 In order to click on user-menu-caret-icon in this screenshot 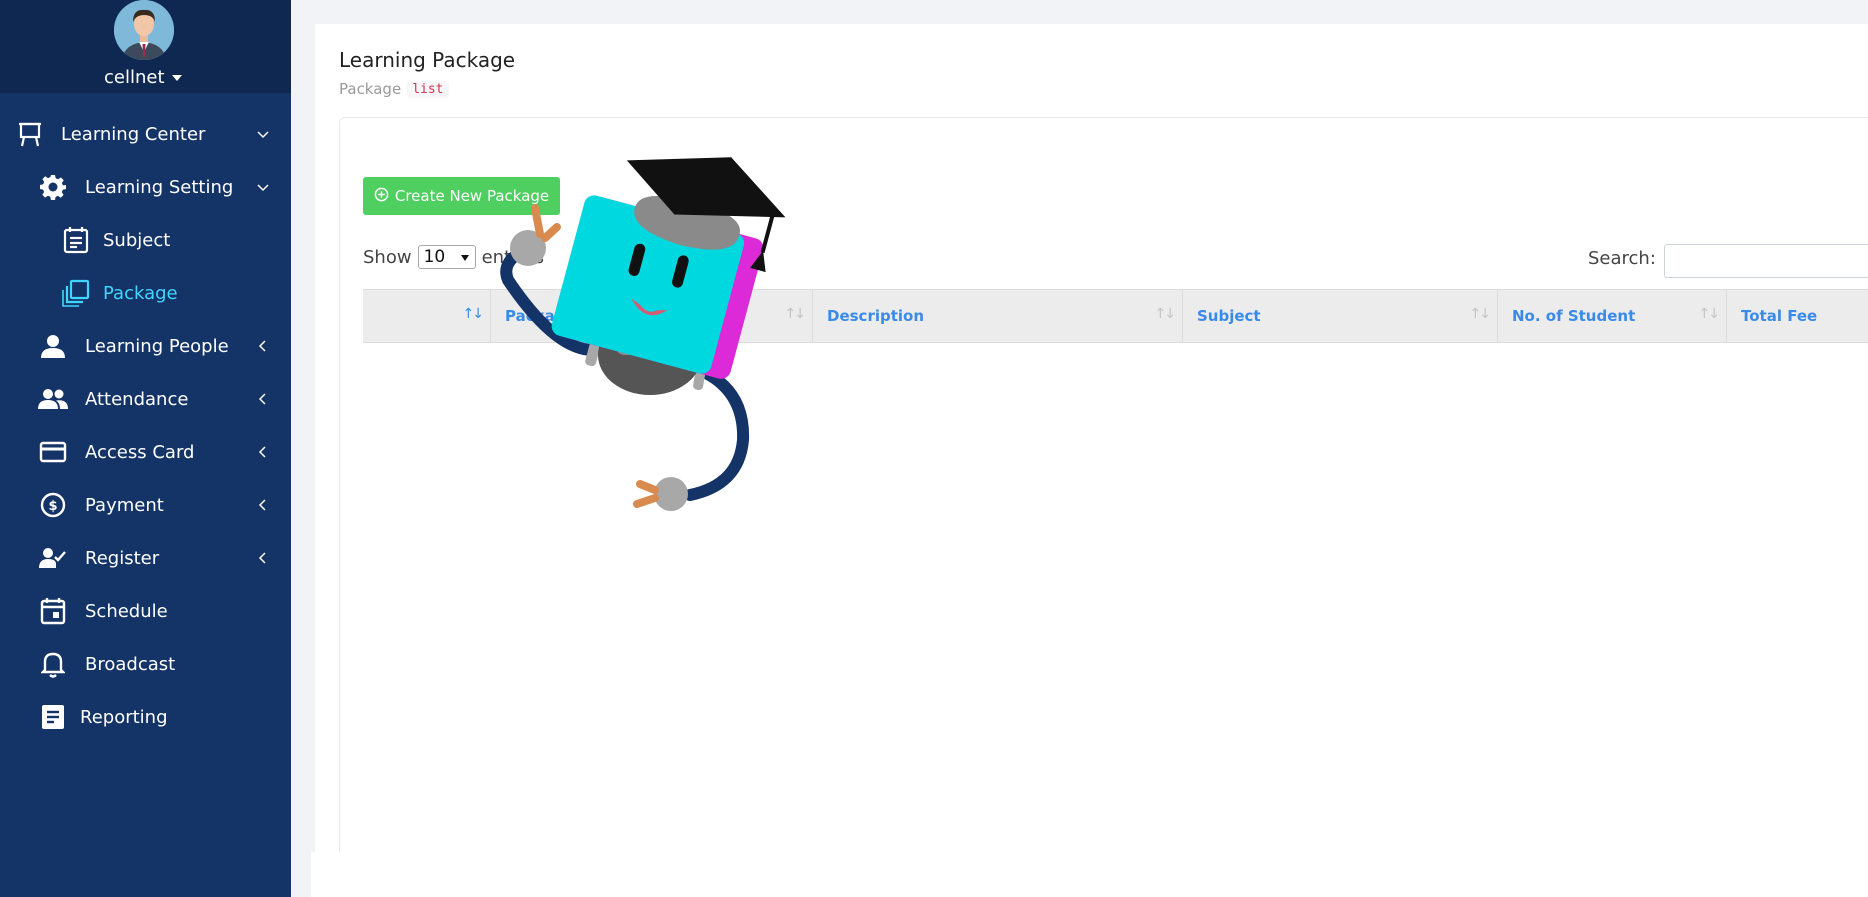, I will do `click(177, 78)`.